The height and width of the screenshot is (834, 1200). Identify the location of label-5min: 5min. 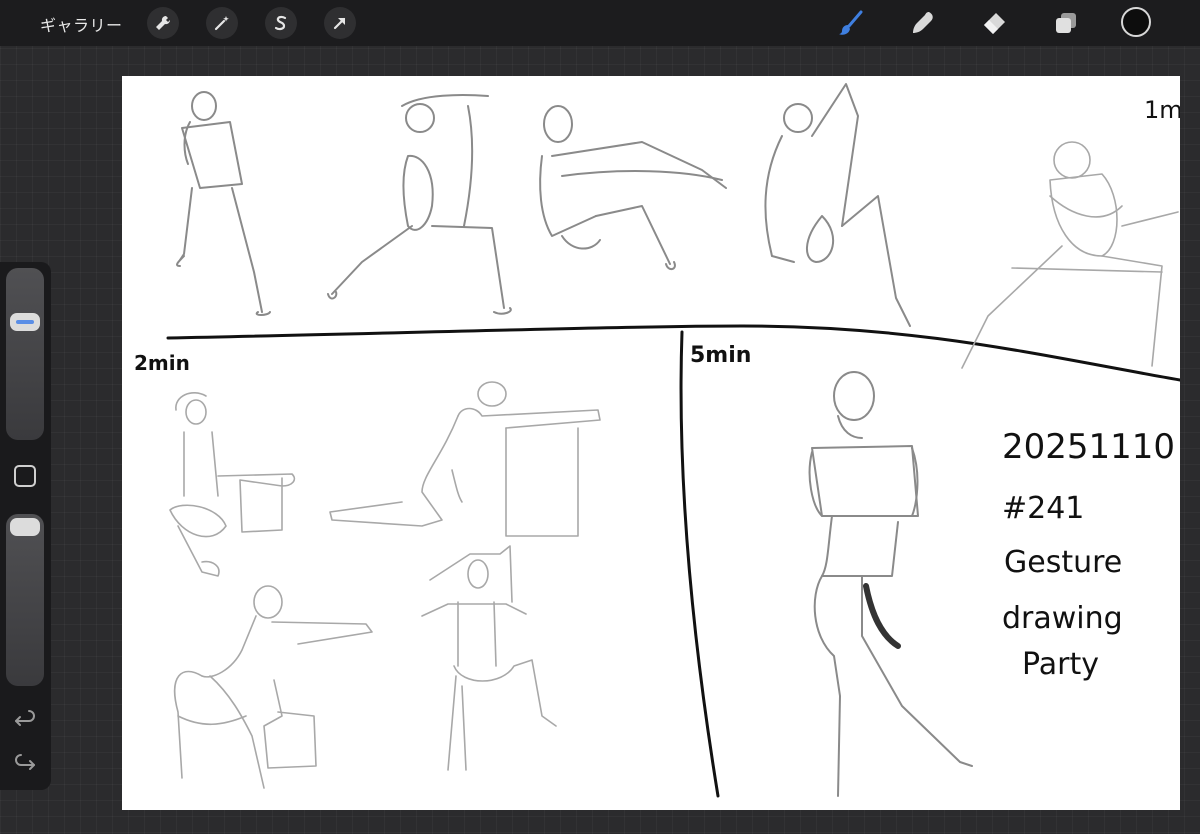
(720, 355).